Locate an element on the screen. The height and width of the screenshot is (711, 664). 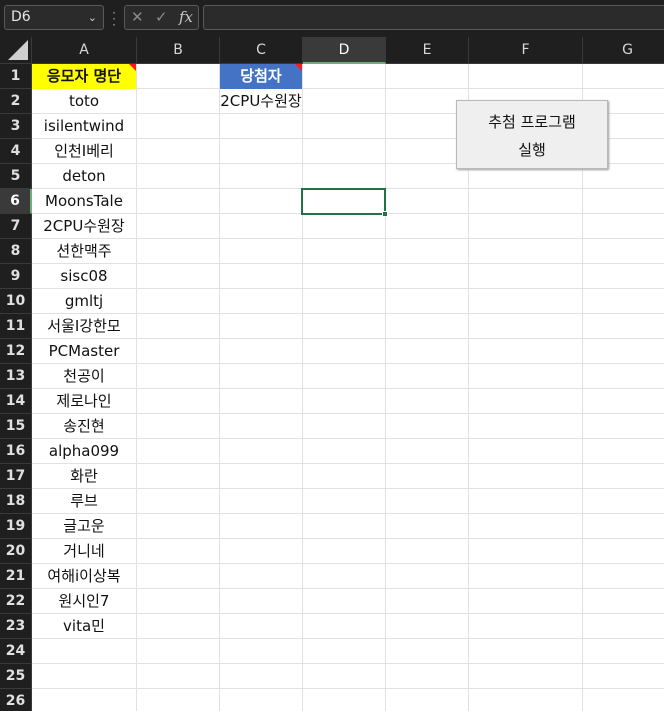
row-header-24: 24 is located at coordinates (16, 651).